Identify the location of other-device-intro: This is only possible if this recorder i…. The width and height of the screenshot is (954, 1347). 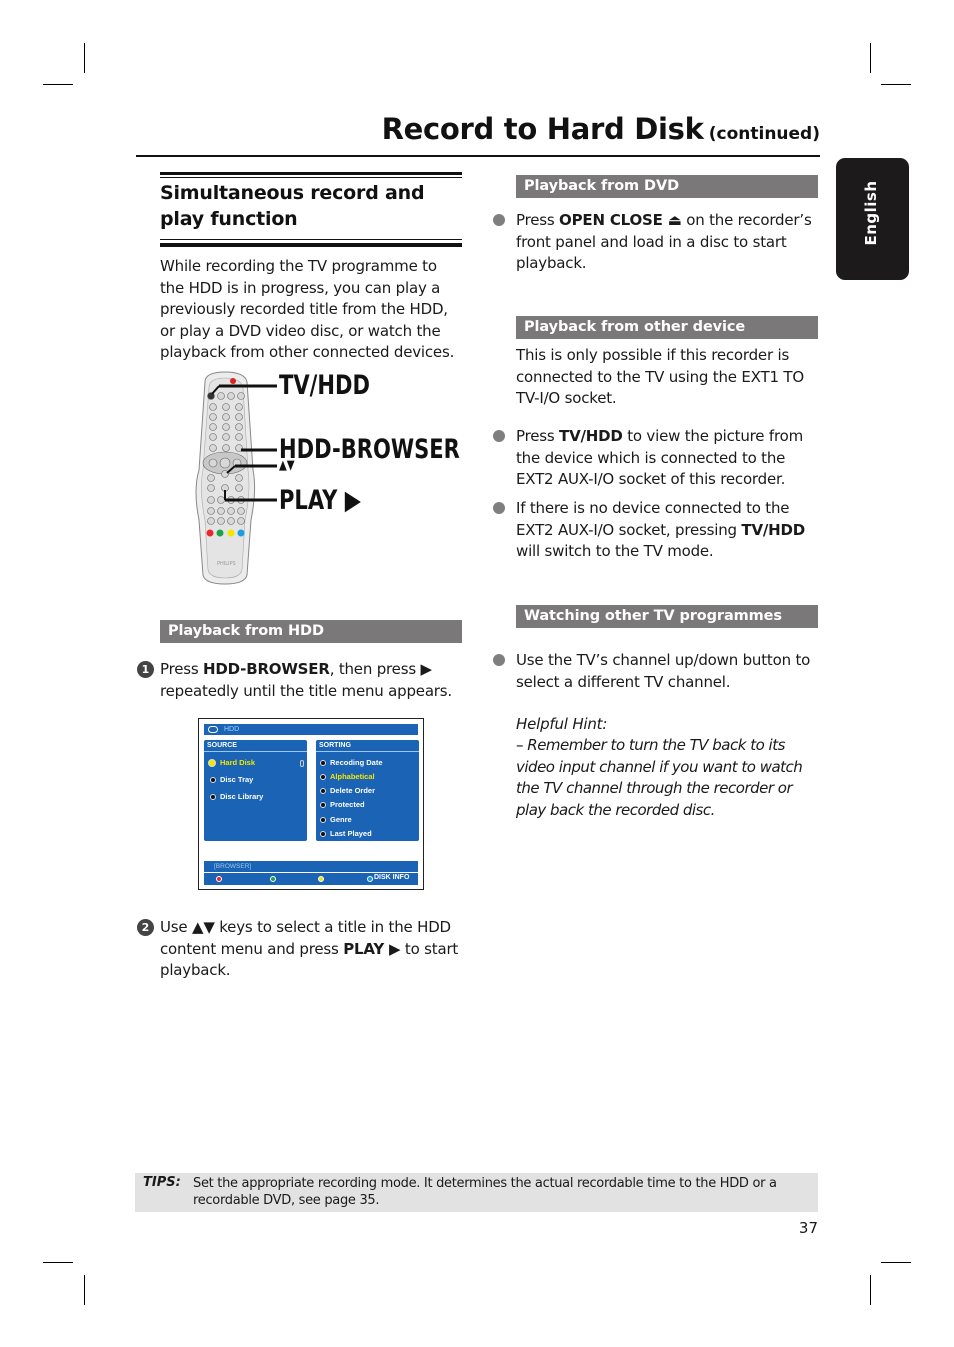
(660, 376).